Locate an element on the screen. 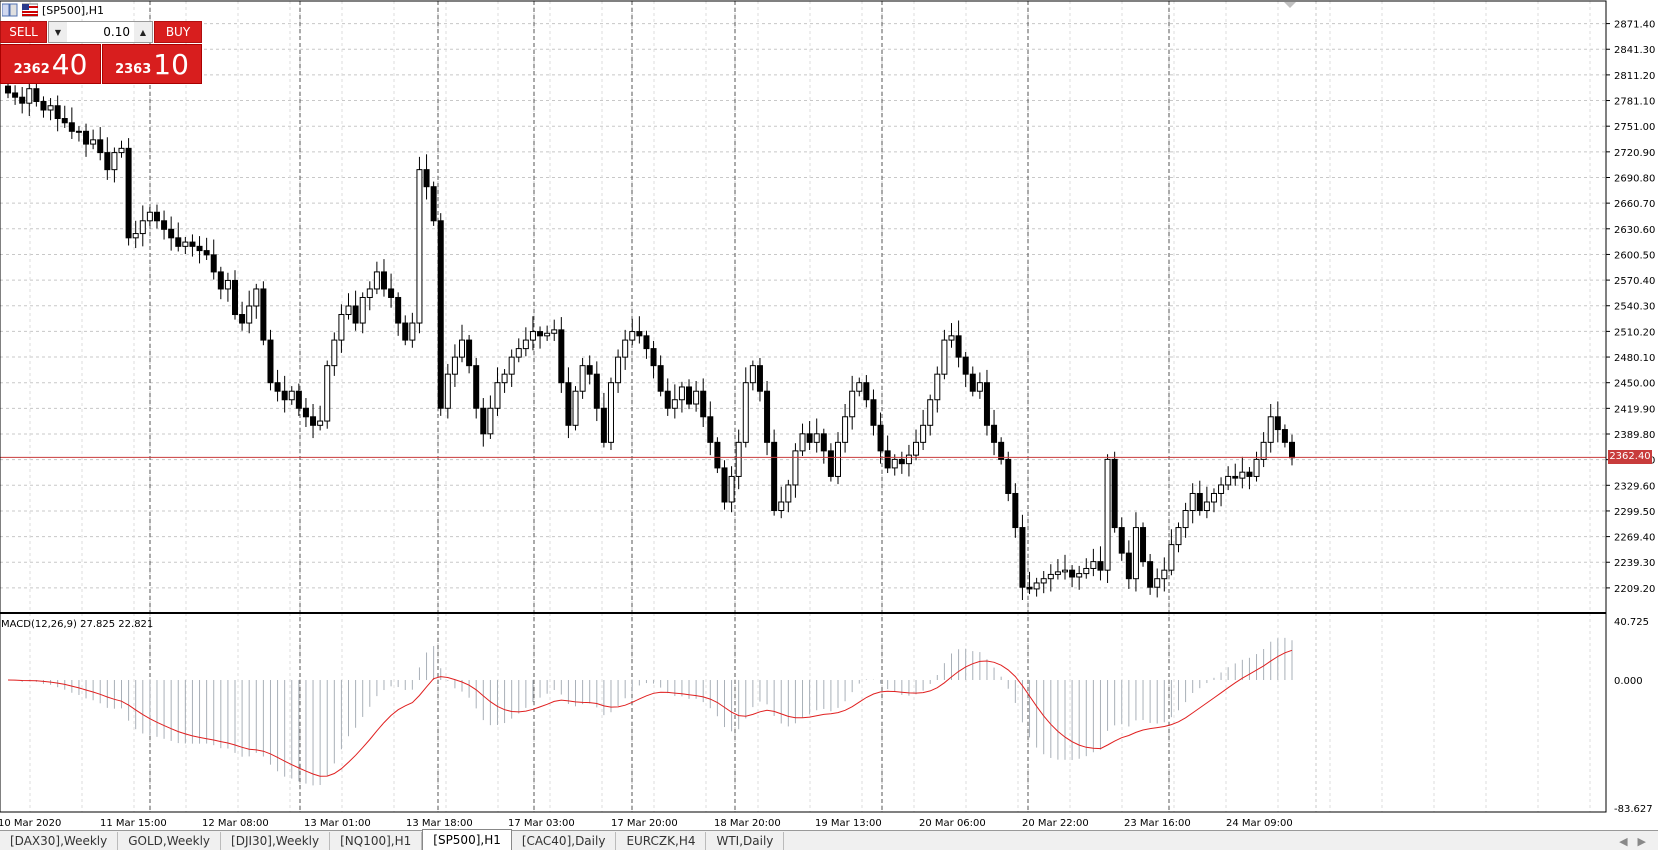 The image size is (1658, 850). price-axis-label: 2570.40 is located at coordinates (1634, 281).